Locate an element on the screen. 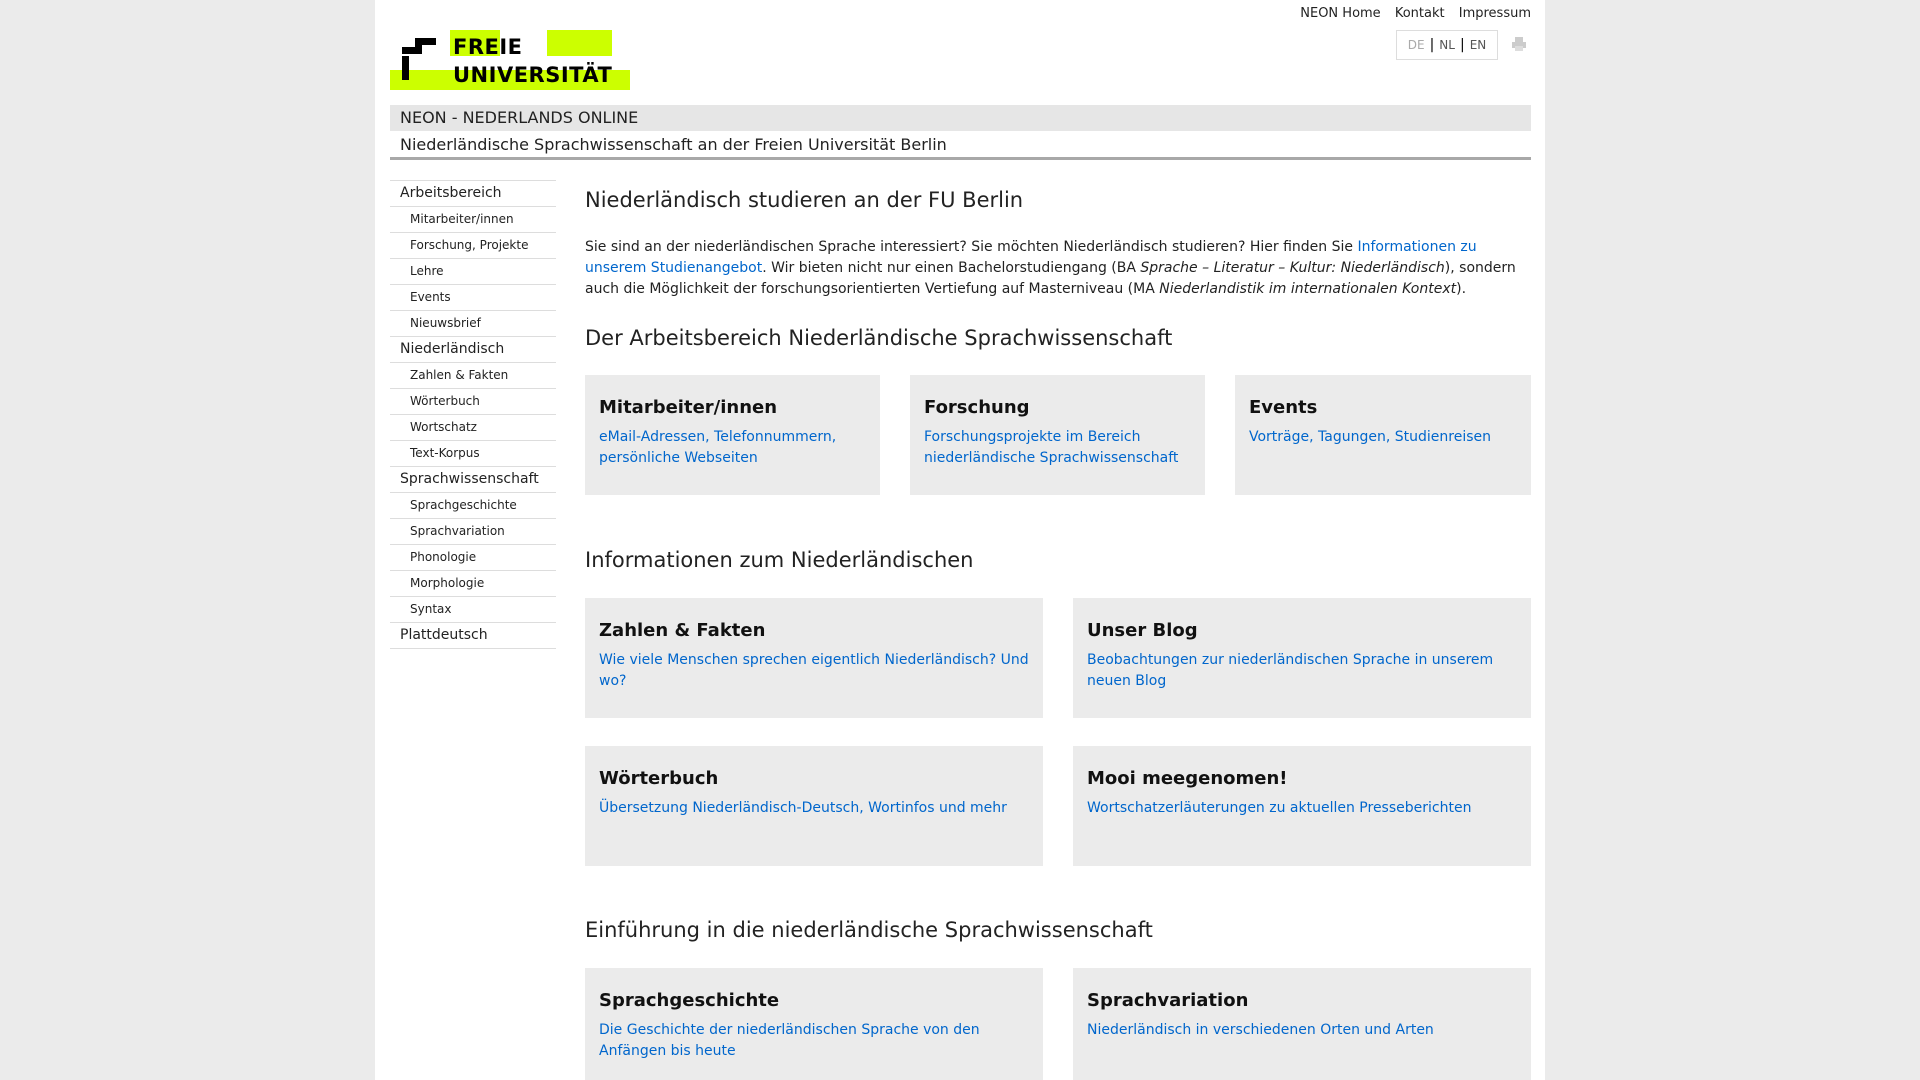 The image size is (1920, 1080). nav-item-text-korpus: Text-Korpus is located at coordinates (473, 453).